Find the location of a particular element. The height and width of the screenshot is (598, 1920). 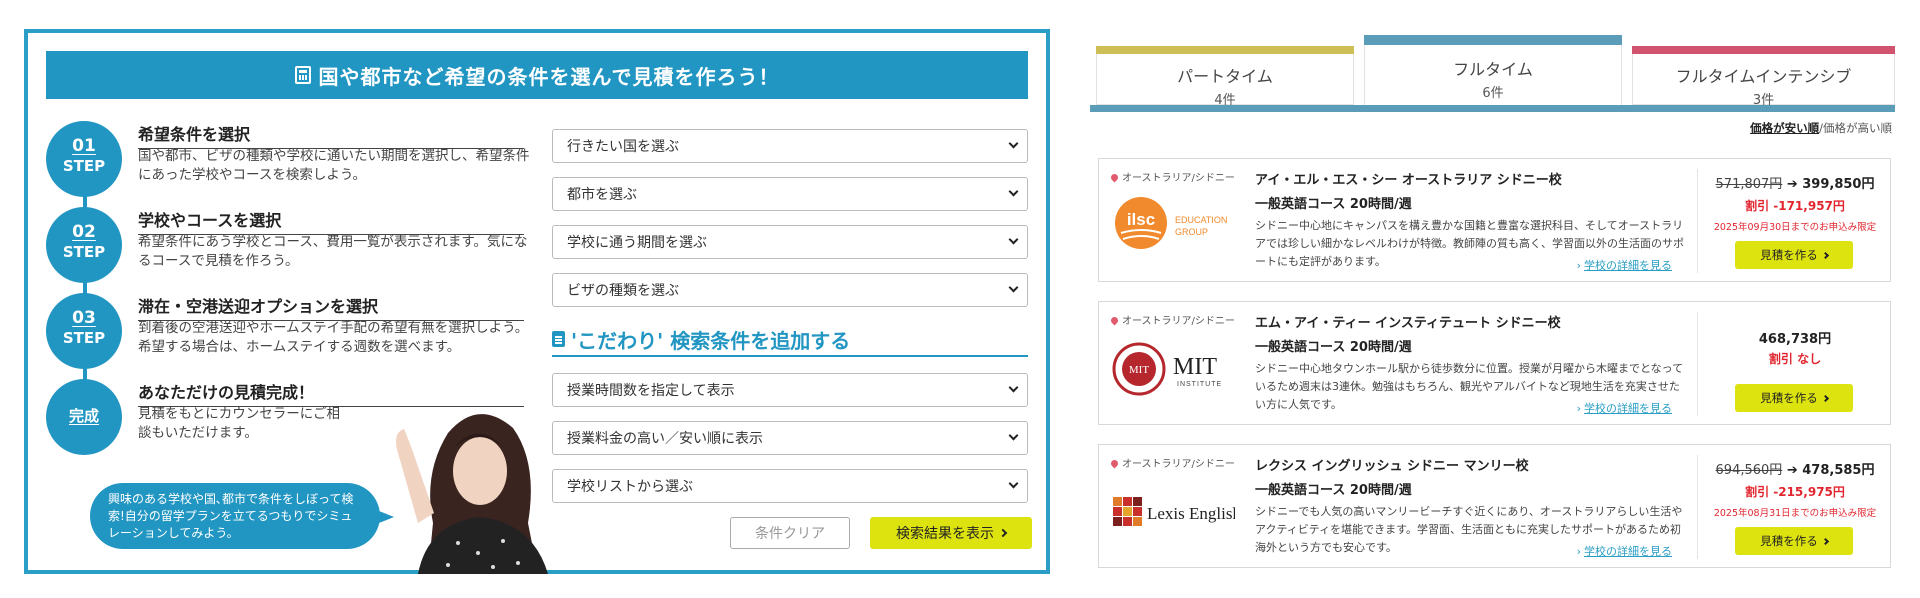

tab-count: 6件 is located at coordinates (1493, 93).